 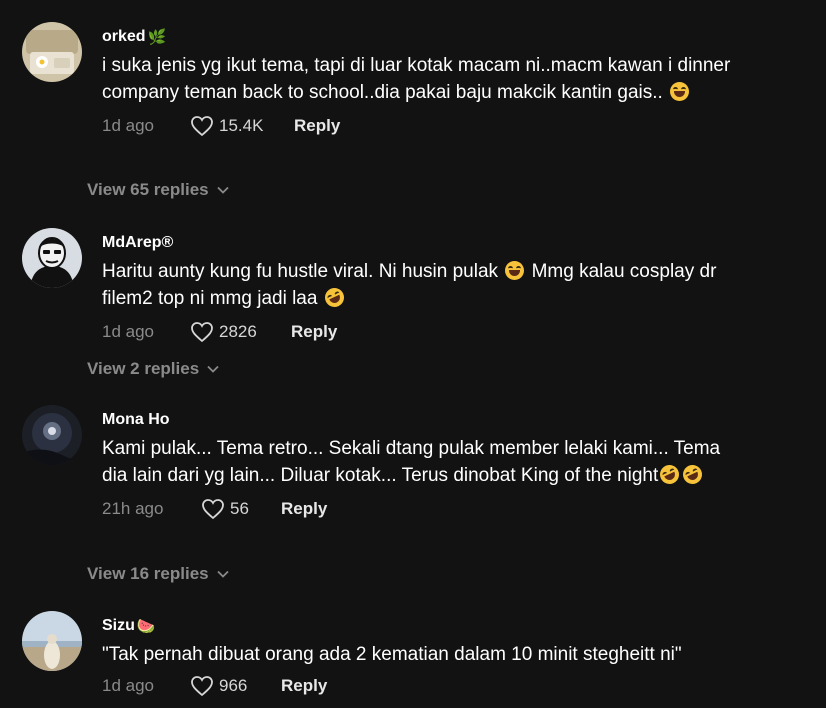 I want to click on like-button: 56, so click(x=241, y=509).